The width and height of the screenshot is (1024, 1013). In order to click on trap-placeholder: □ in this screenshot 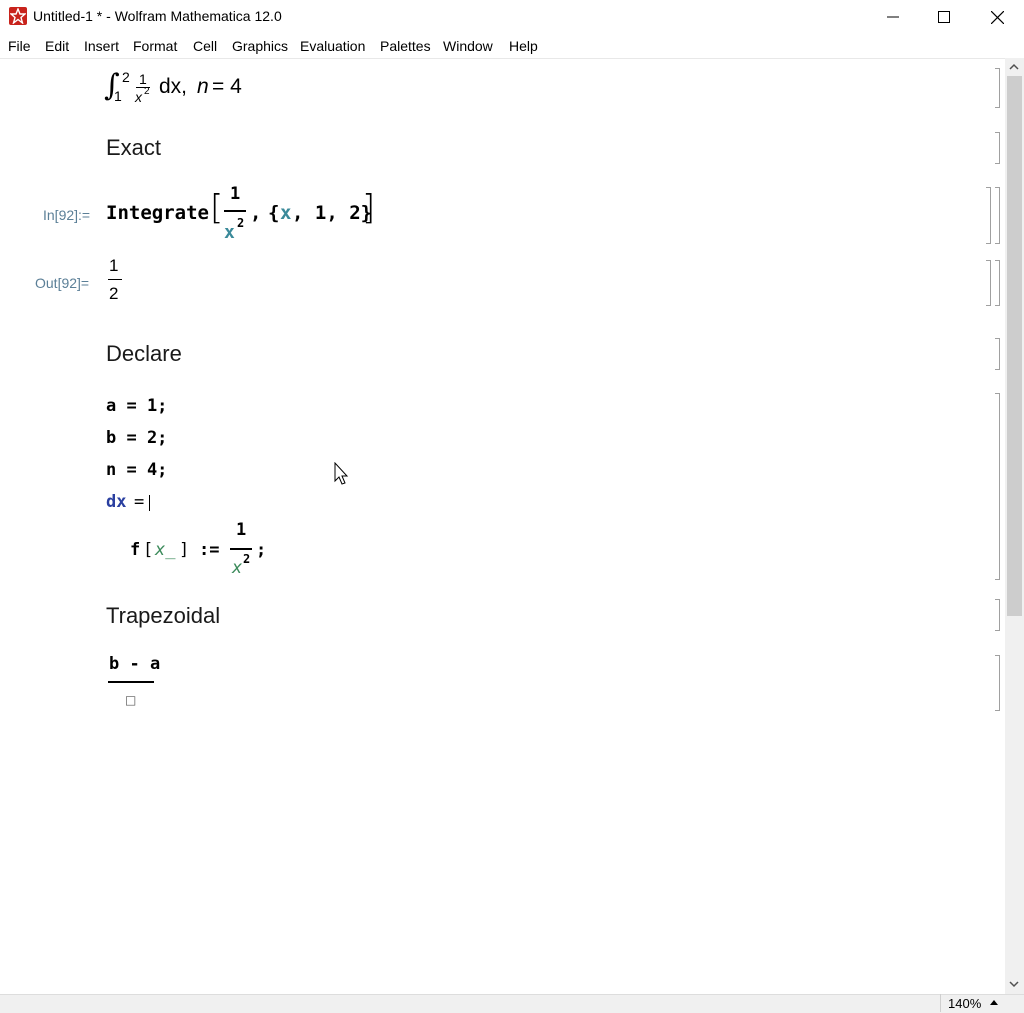, I will do `click(130, 700)`.